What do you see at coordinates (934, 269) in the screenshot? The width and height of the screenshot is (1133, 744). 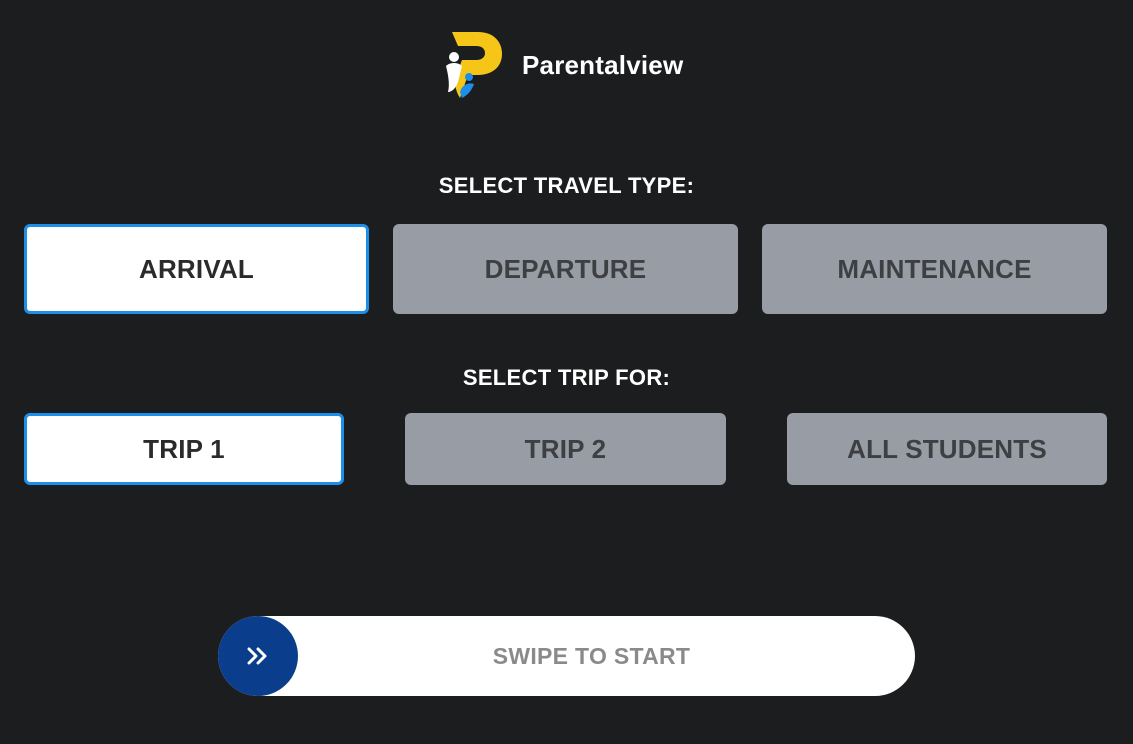 I see `travel-type-maintenance-button: MAINTENANCE` at bounding box center [934, 269].